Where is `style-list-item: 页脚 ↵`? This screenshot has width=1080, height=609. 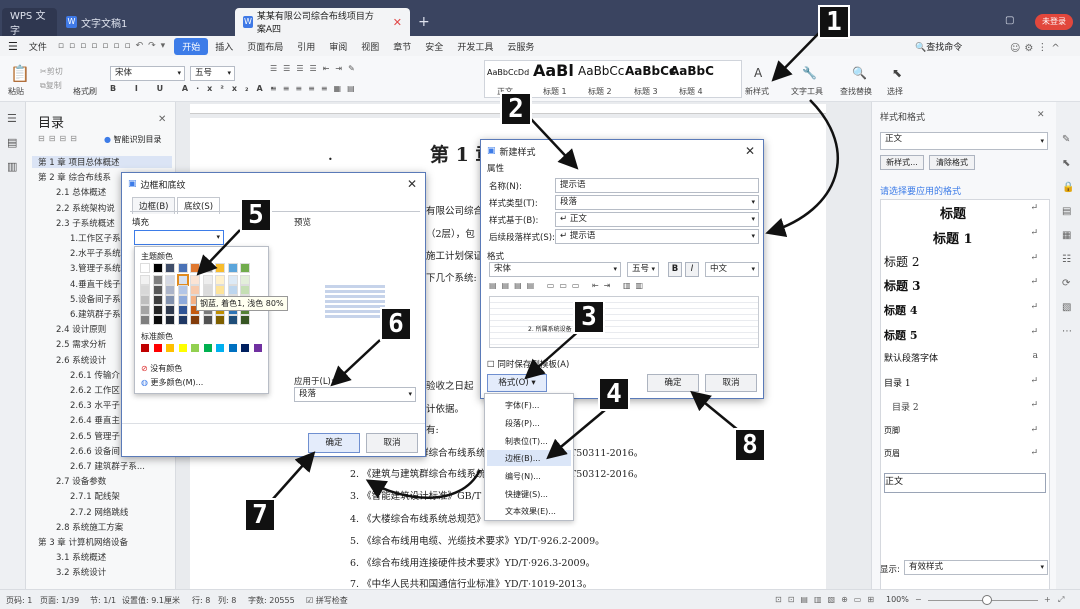
style-list-item: 页脚 ↵ is located at coordinates (965, 435).